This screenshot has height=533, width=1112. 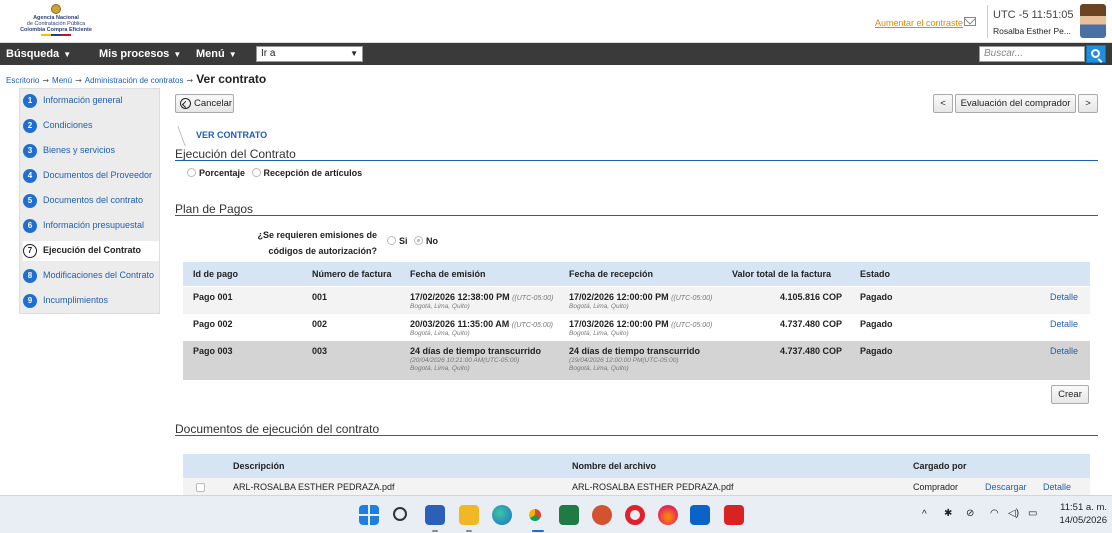 What do you see at coordinates (314, 487) in the screenshot?
I see `document-description: ARL-ROSALBA ESTHER PEDRAZA.pdf` at bounding box center [314, 487].